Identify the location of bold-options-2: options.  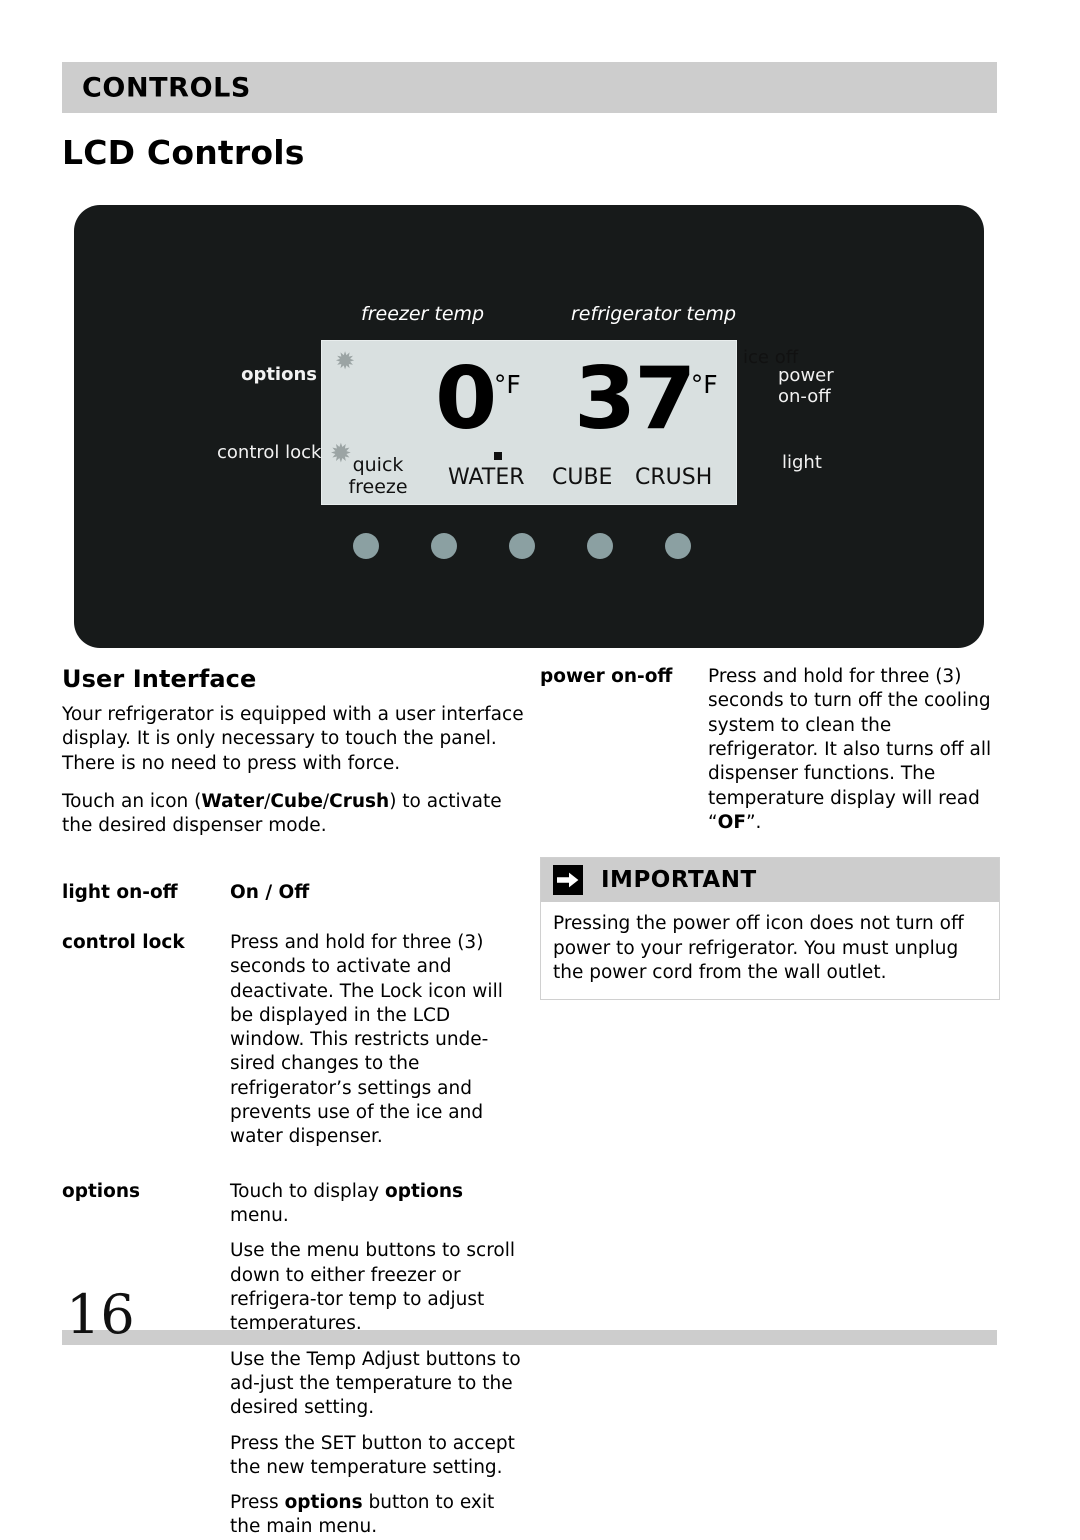
(323, 1503).